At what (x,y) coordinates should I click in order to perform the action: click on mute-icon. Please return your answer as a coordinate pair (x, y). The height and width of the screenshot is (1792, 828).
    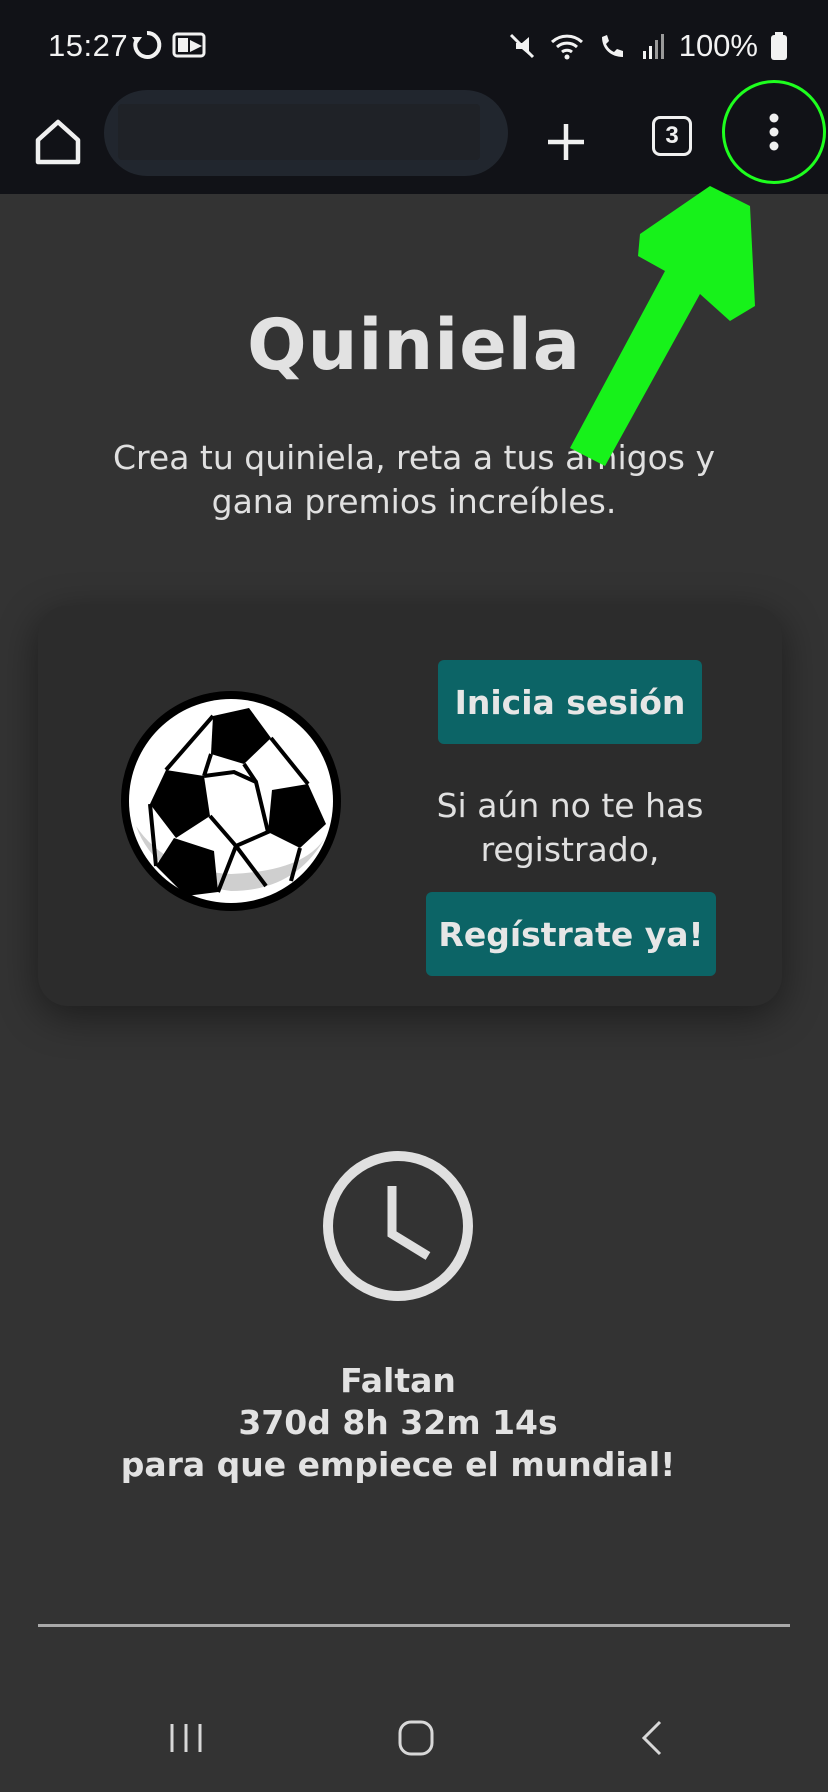
    Looking at the image, I should click on (521, 46).